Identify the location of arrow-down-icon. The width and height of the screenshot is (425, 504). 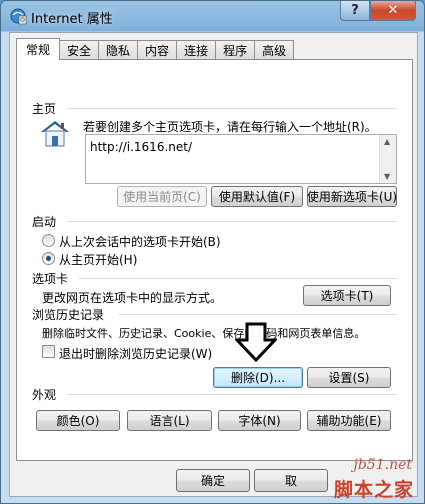
(256, 342).